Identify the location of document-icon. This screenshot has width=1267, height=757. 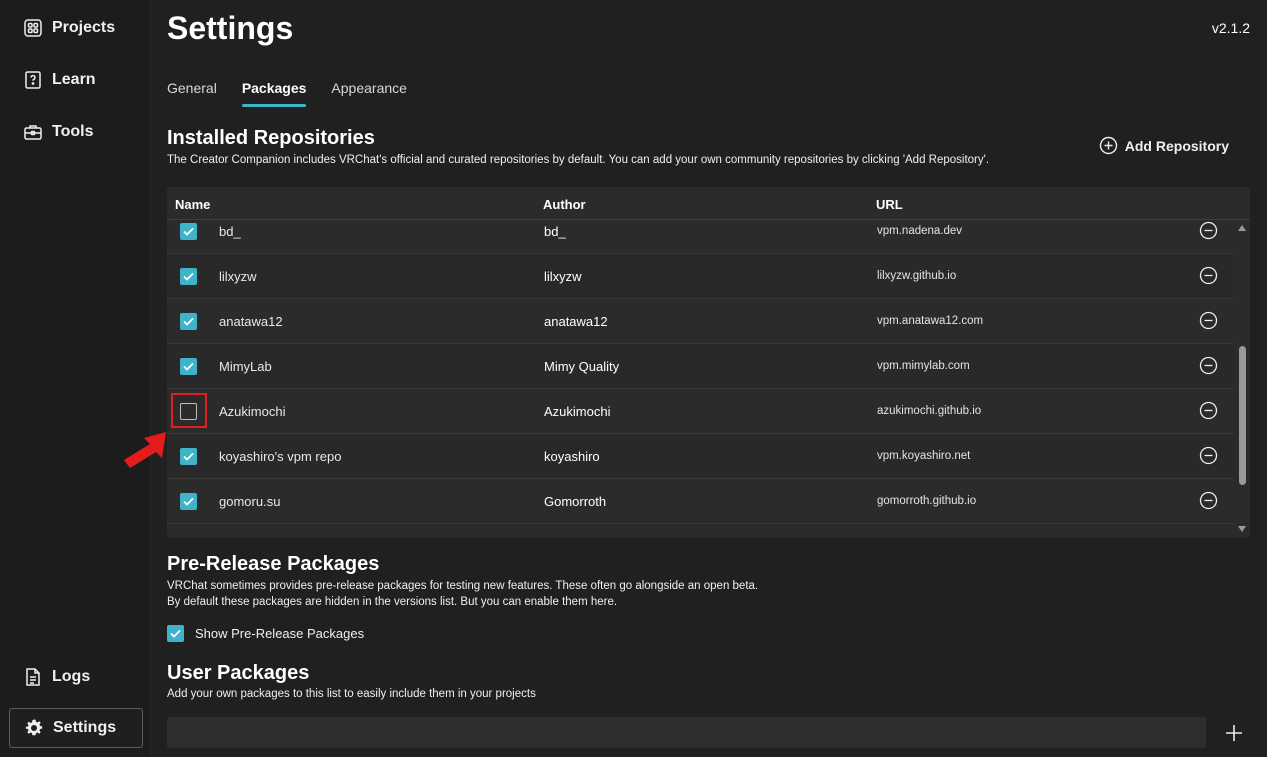
(33, 677).